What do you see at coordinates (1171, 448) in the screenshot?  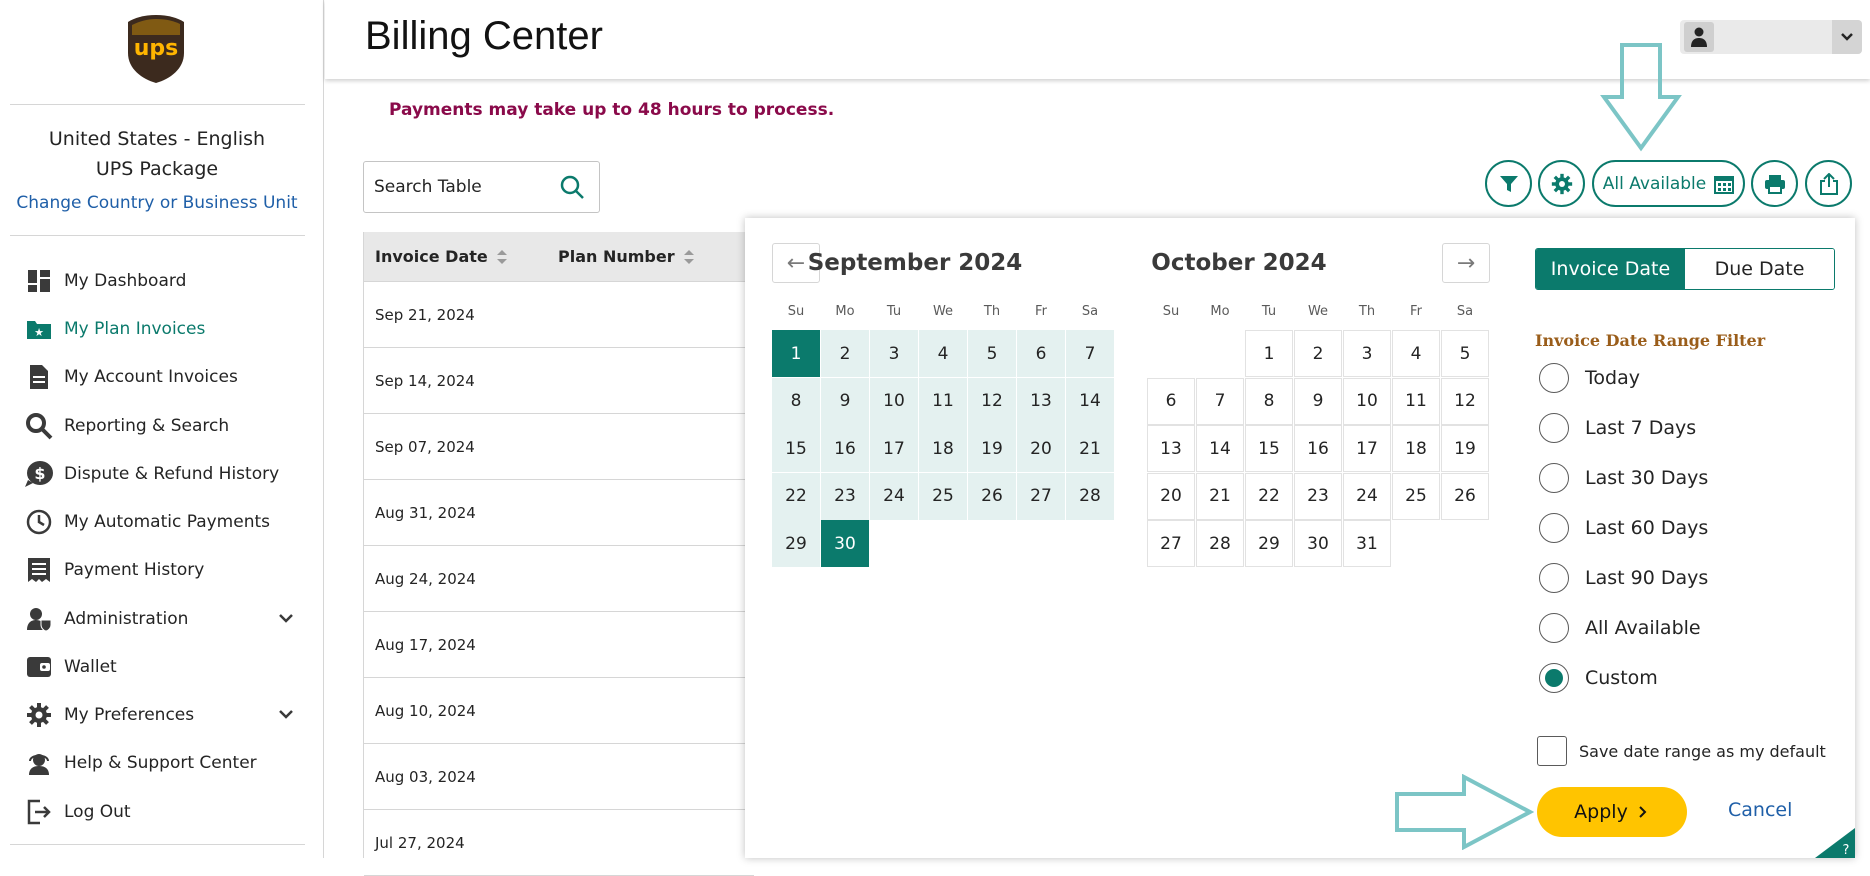 I see `calendar-day: 13` at bounding box center [1171, 448].